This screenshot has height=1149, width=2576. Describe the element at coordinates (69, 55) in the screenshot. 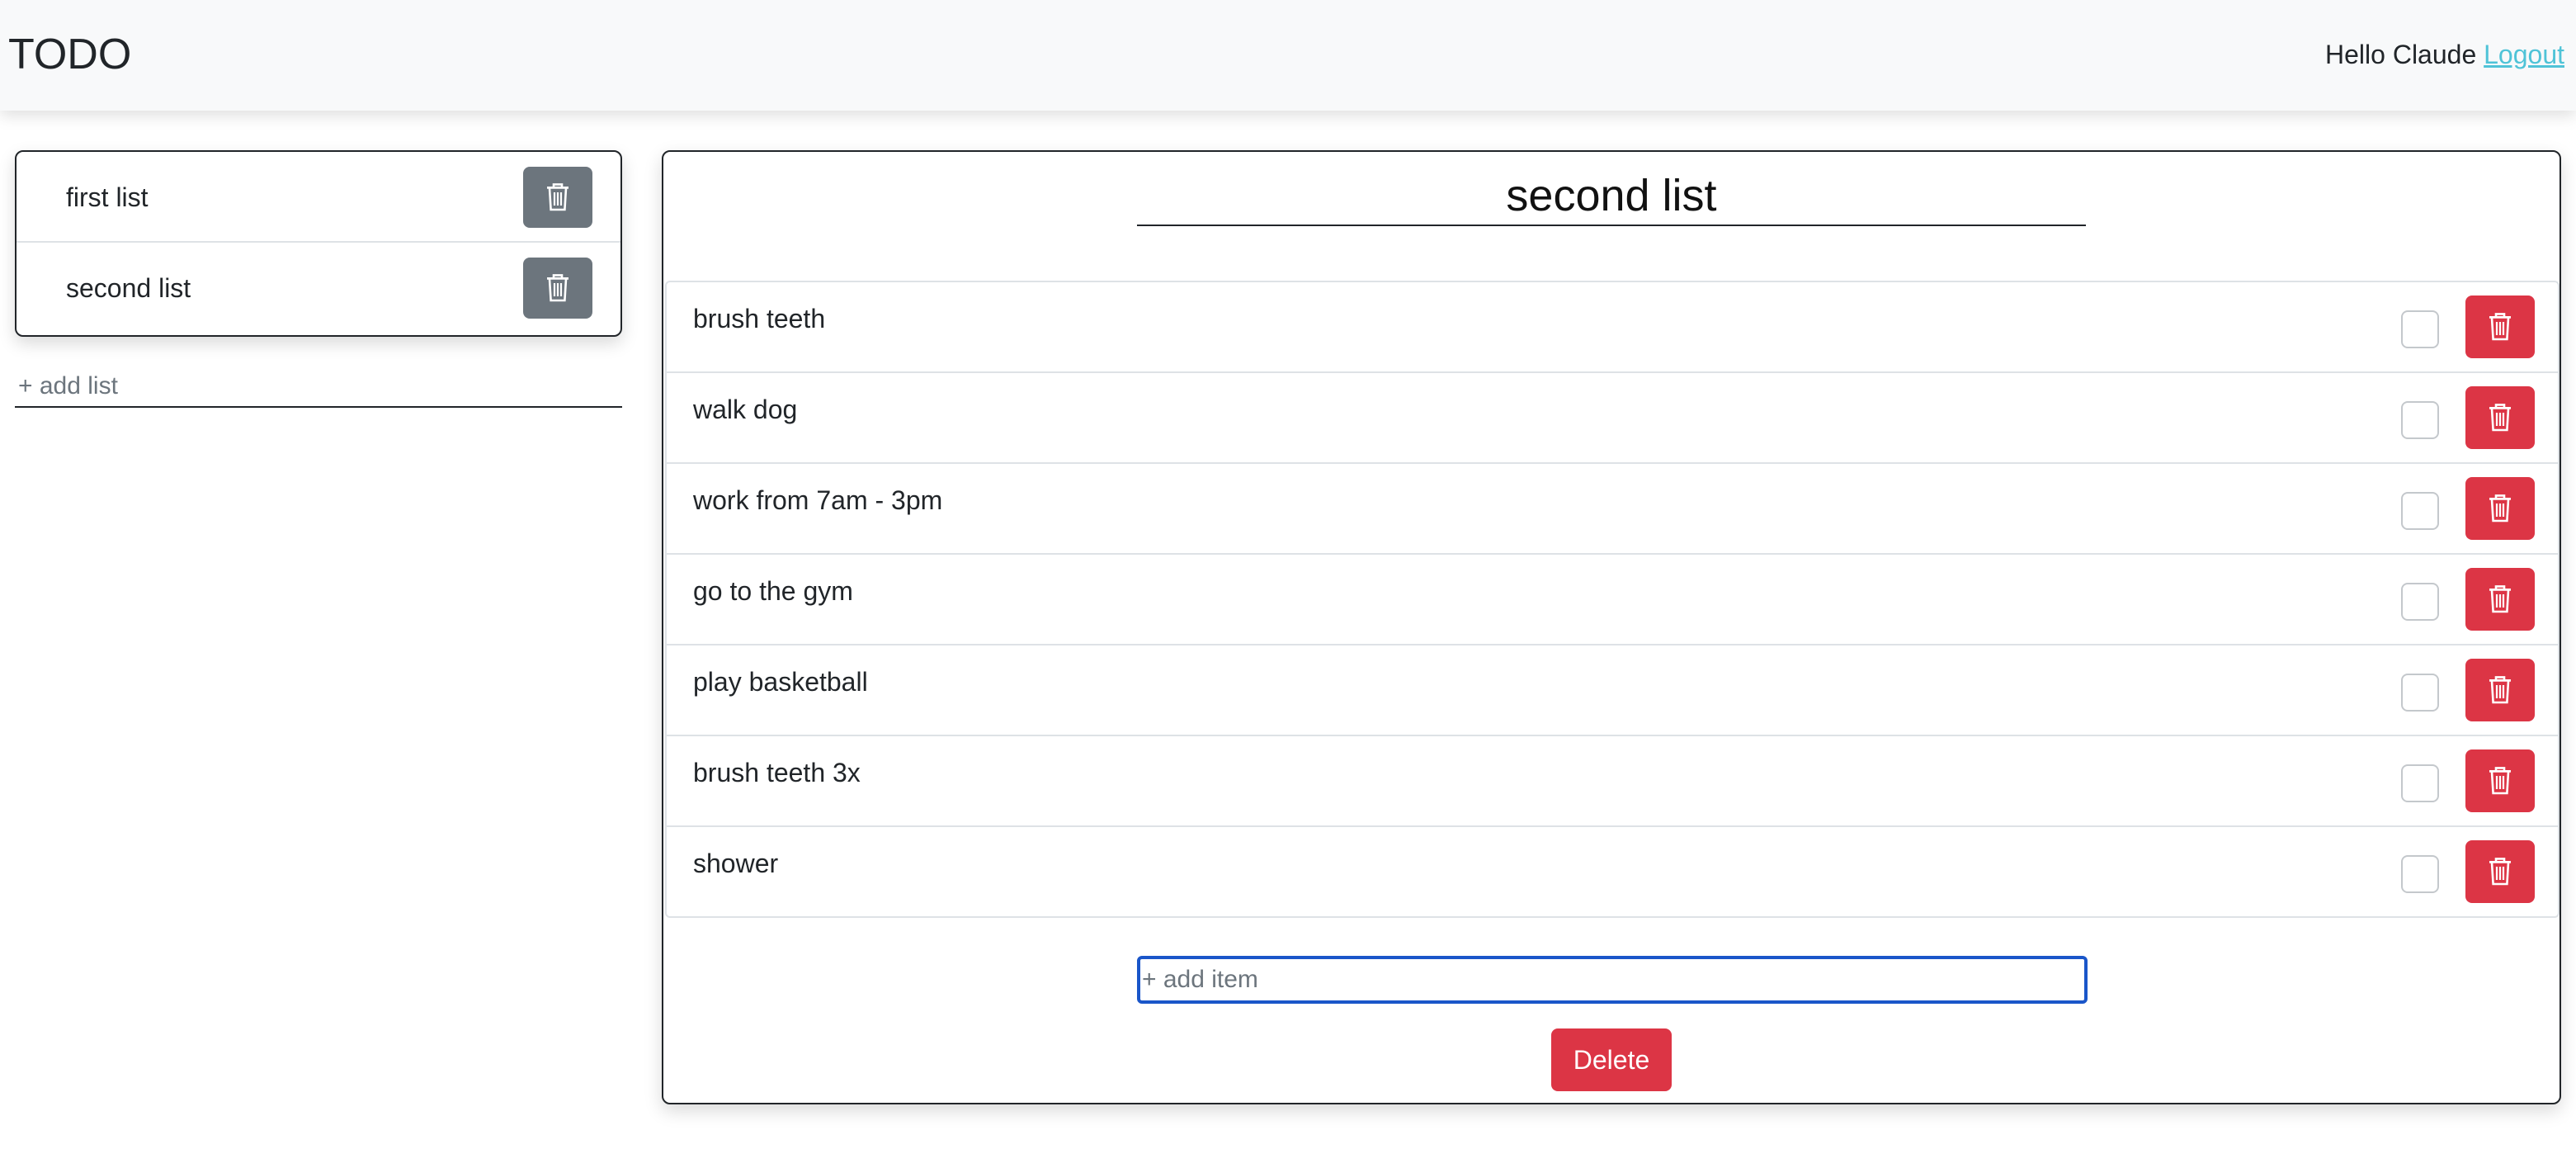

I see `app-brand: TODO` at that location.